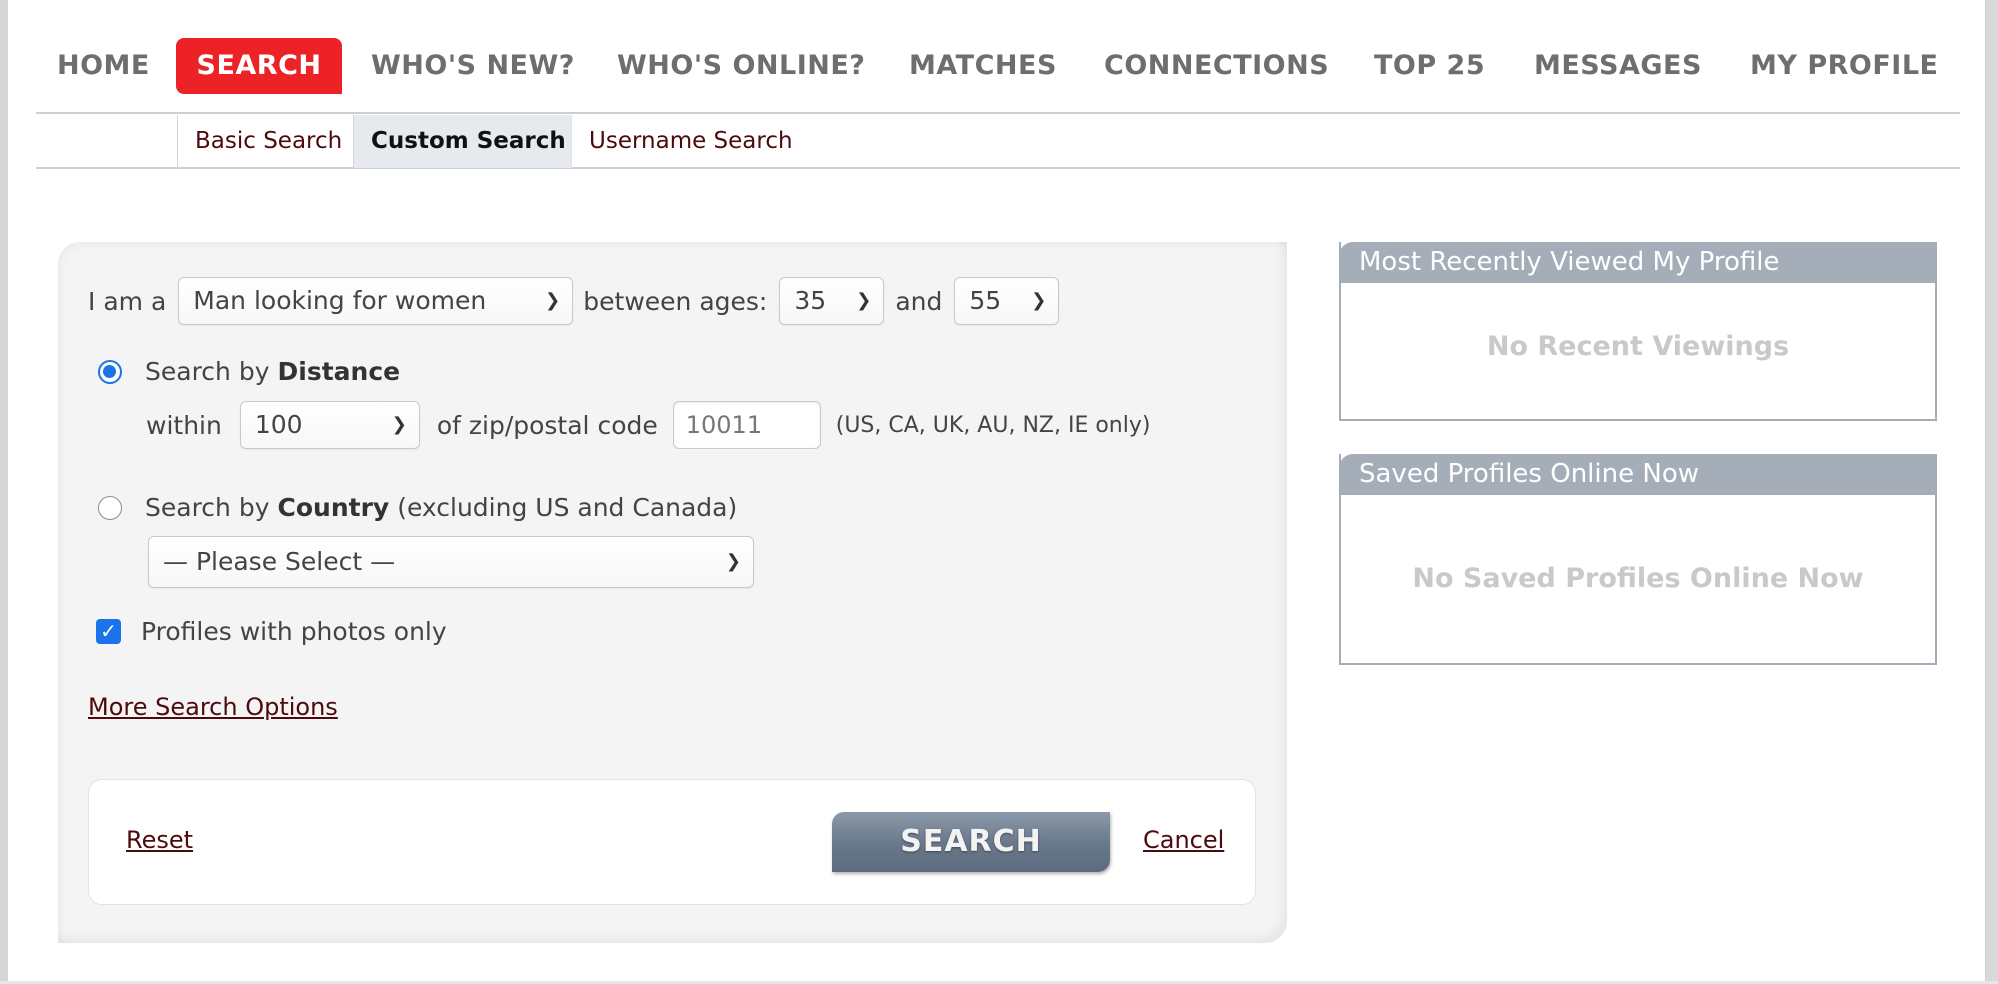  Describe the element at coordinates (1991, 492) in the screenshot. I see `vertical-scrollbar` at that location.